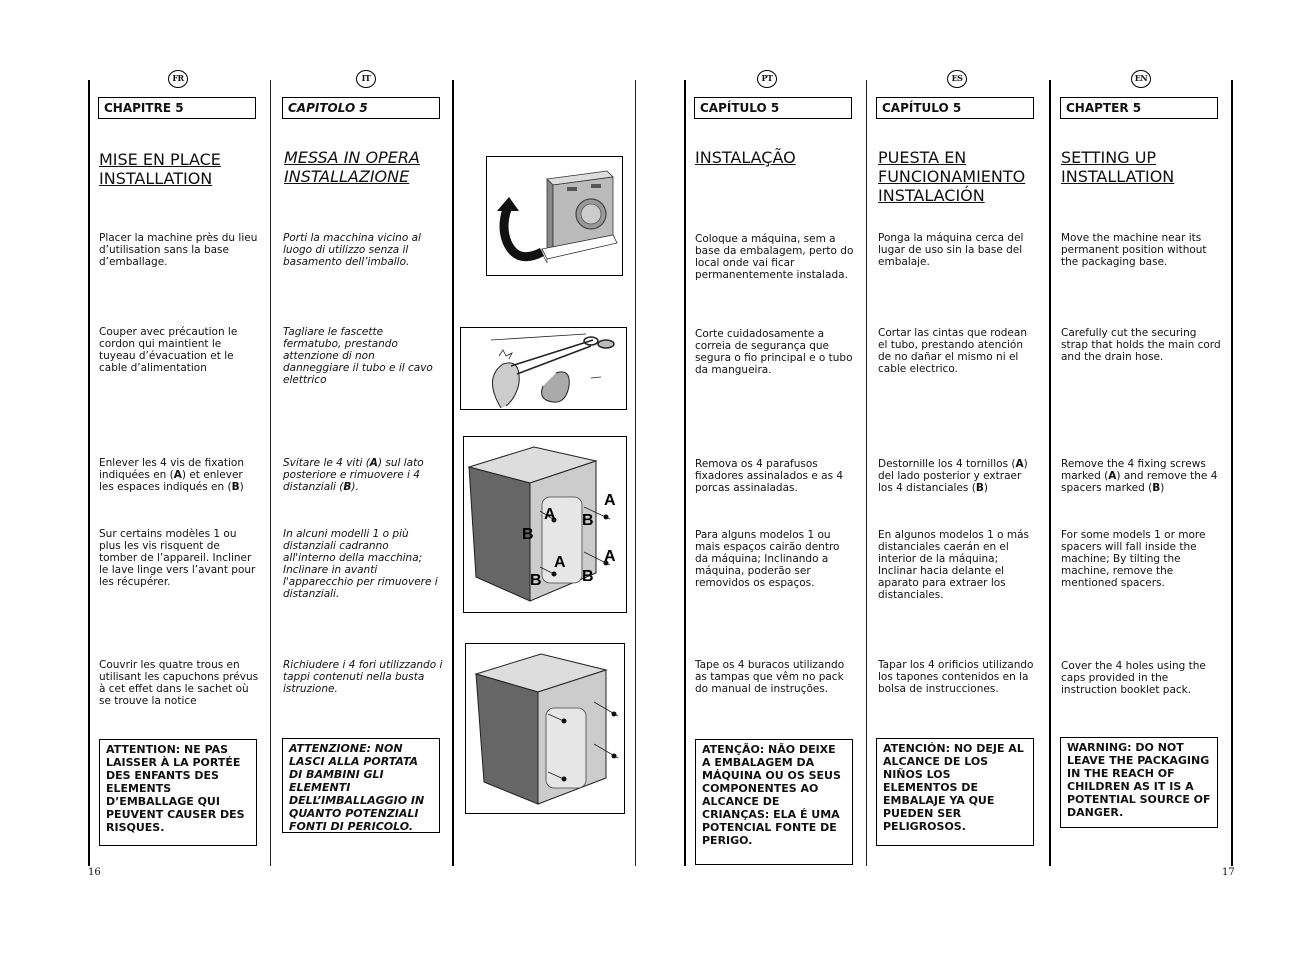 This screenshot has width=1308, height=954. Describe the element at coordinates (541, 524) in the screenshot. I see `machine-rear-icon: A B A B A B A B` at that location.